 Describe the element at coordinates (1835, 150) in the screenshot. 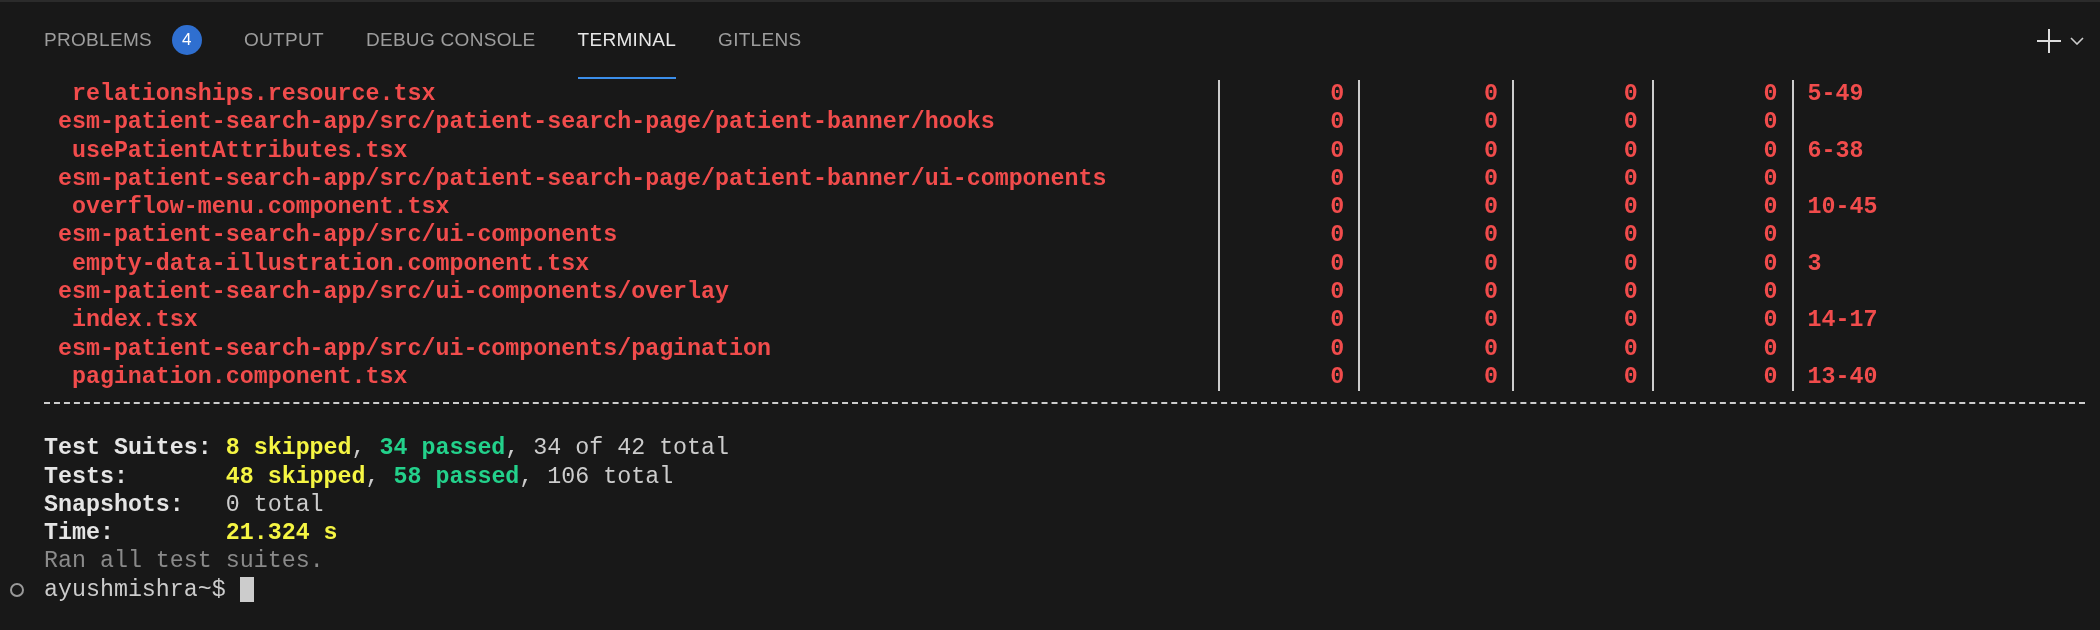

I see `uncovered-lines: 6-38` at that location.